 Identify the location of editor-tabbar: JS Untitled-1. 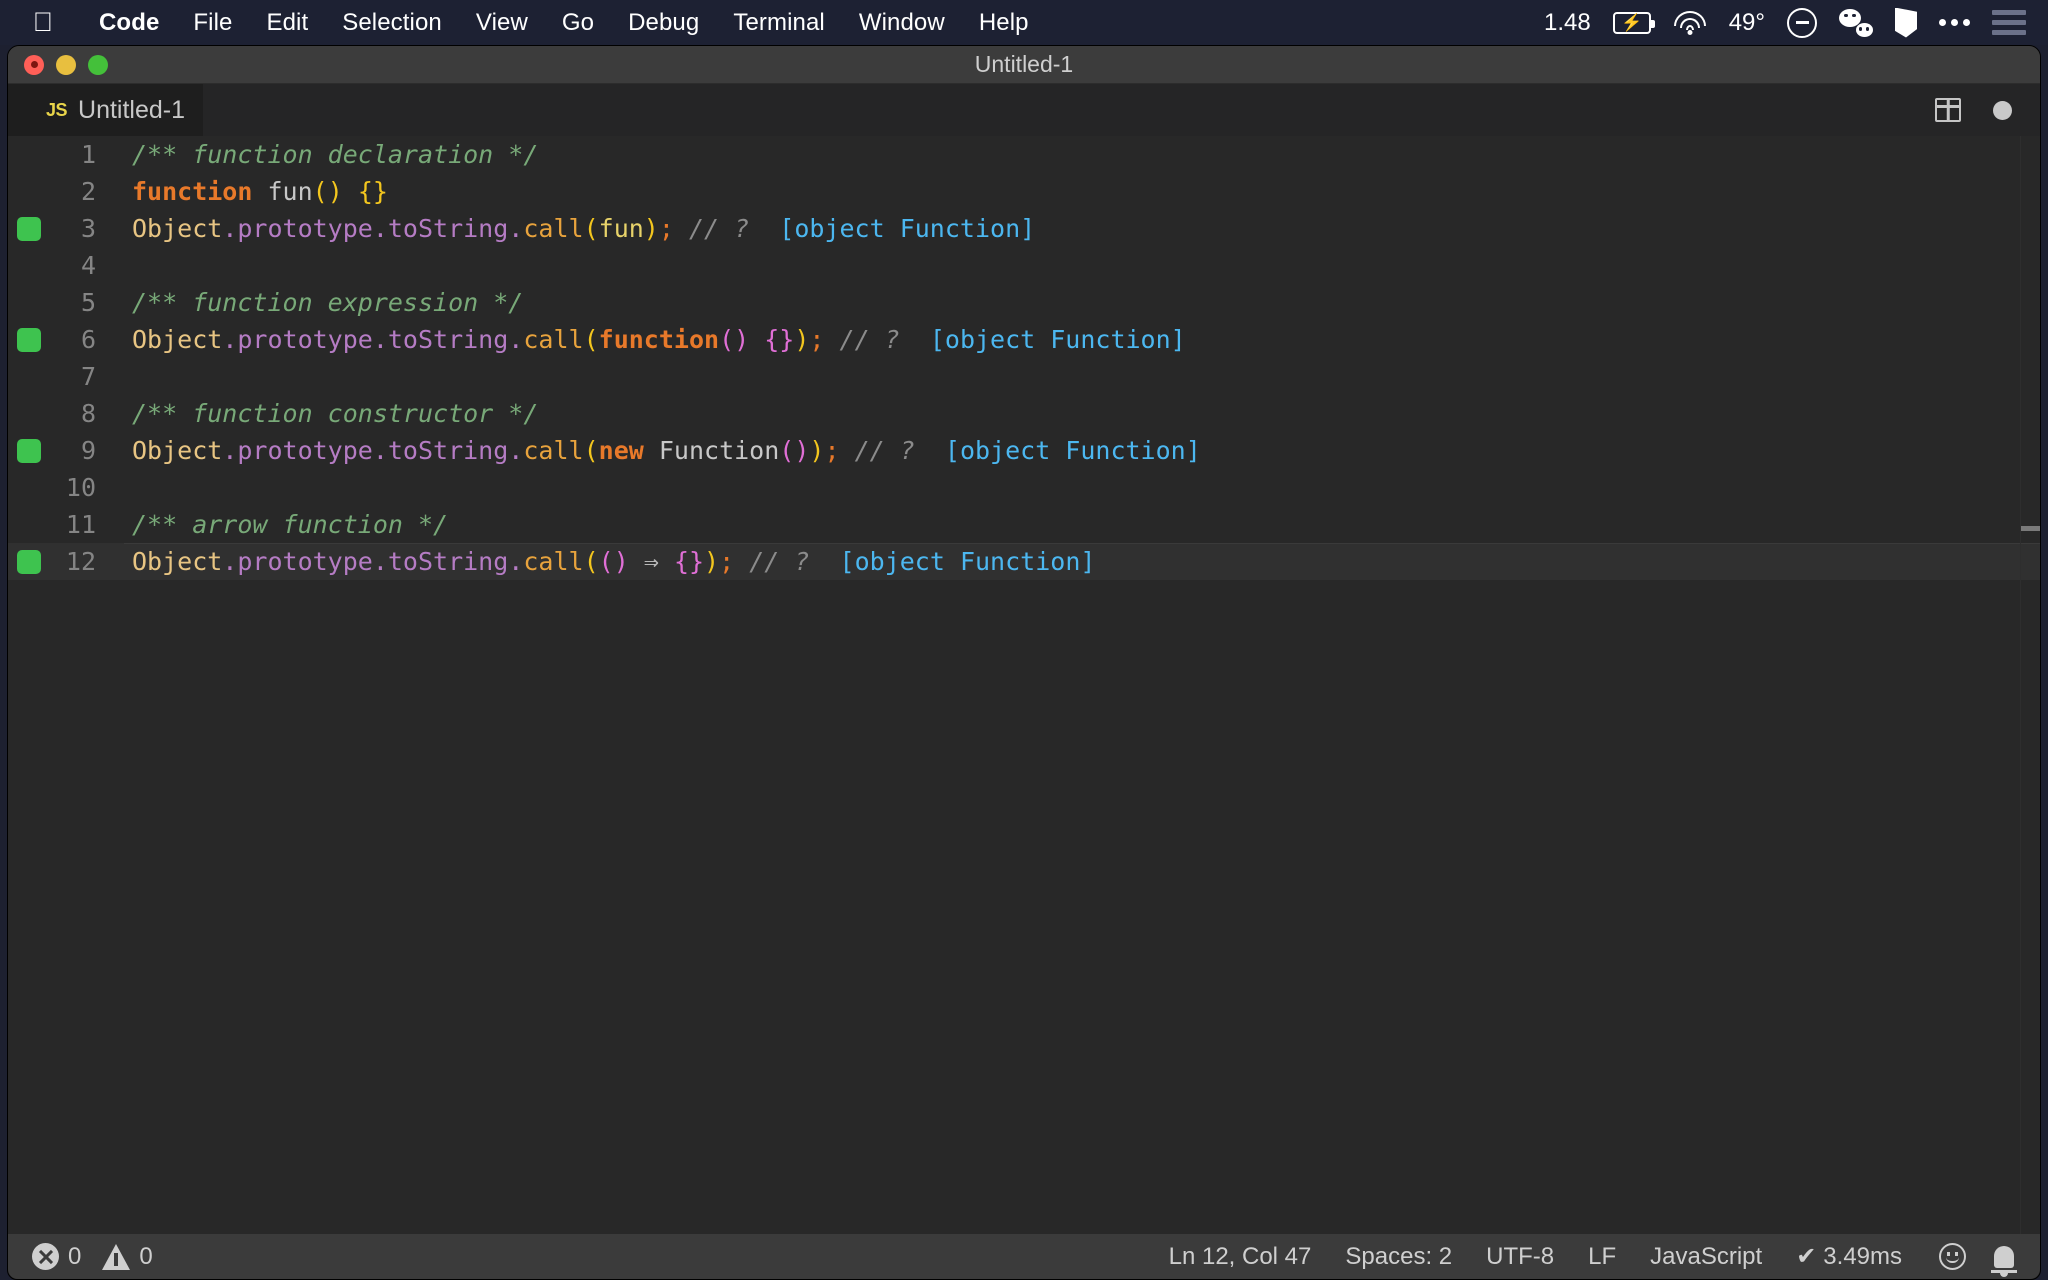
(1024, 110).